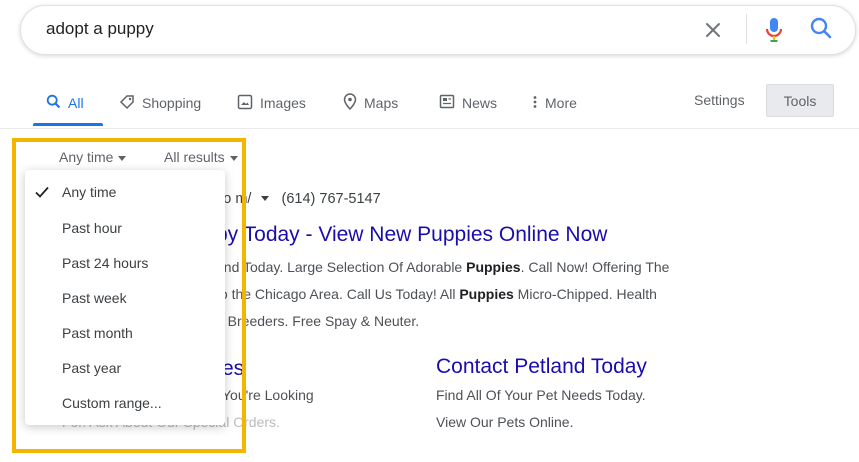 The image size is (859, 462). What do you see at coordinates (800, 100) in the screenshot?
I see `tools-button: Tools` at bounding box center [800, 100].